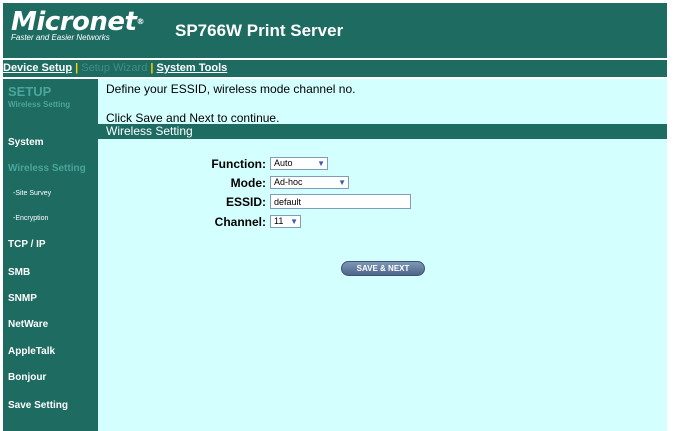 The width and height of the screenshot is (675, 431). Describe the element at coordinates (27, 377) in the screenshot. I see `sidebar-item-bonjour: Bonjour` at that location.